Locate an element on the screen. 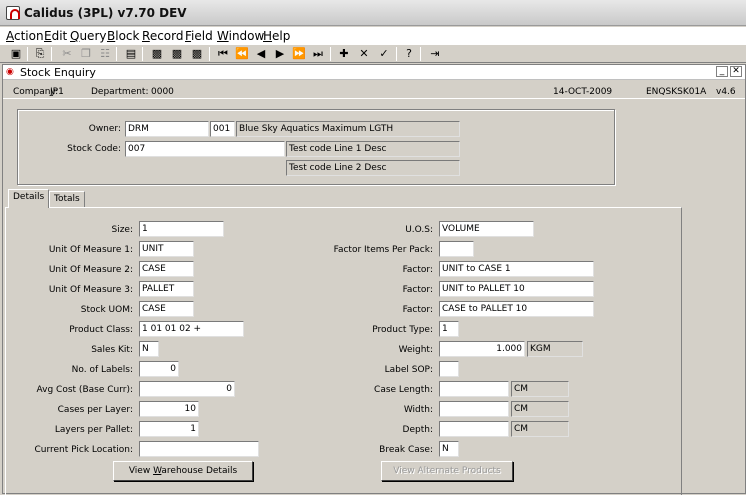 The image size is (746, 495). weight-label: Weight: is located at coordinates (415, 350).